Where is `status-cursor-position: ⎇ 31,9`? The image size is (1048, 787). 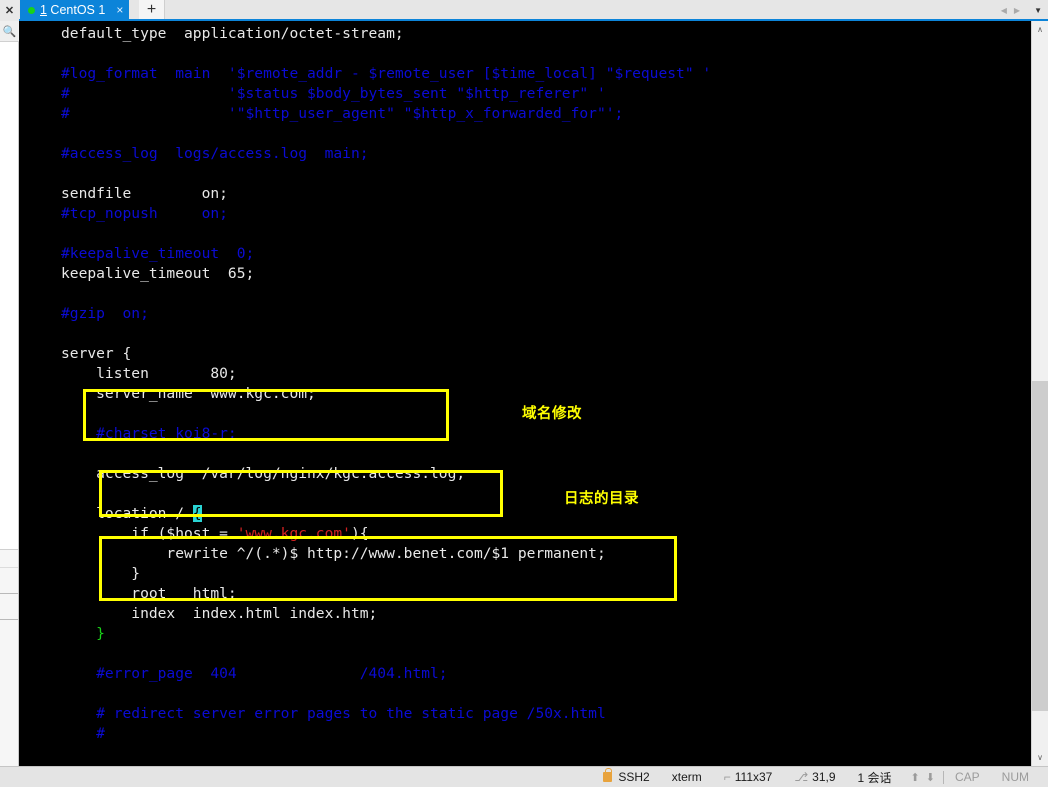
status-cursor-position: ⎇ 31,9 is located at coordinates (814, 777).